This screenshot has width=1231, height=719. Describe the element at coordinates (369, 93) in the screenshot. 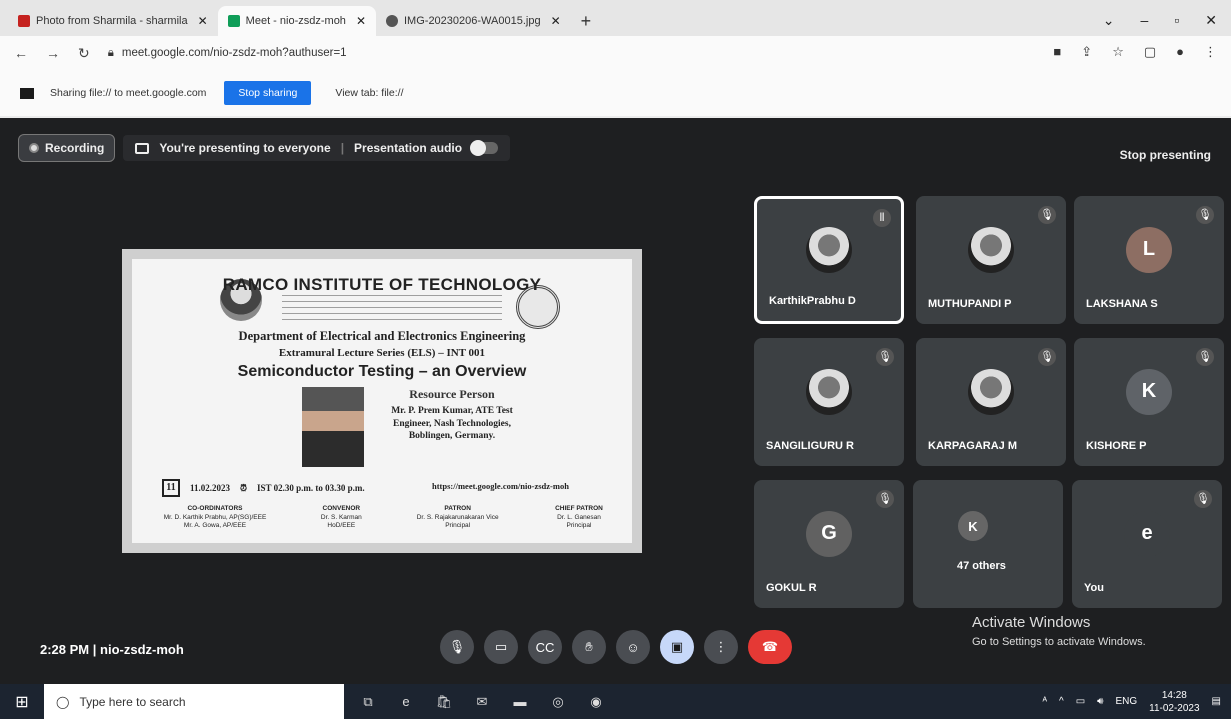

I see `view-tab-link: View tab: file://` at that location.